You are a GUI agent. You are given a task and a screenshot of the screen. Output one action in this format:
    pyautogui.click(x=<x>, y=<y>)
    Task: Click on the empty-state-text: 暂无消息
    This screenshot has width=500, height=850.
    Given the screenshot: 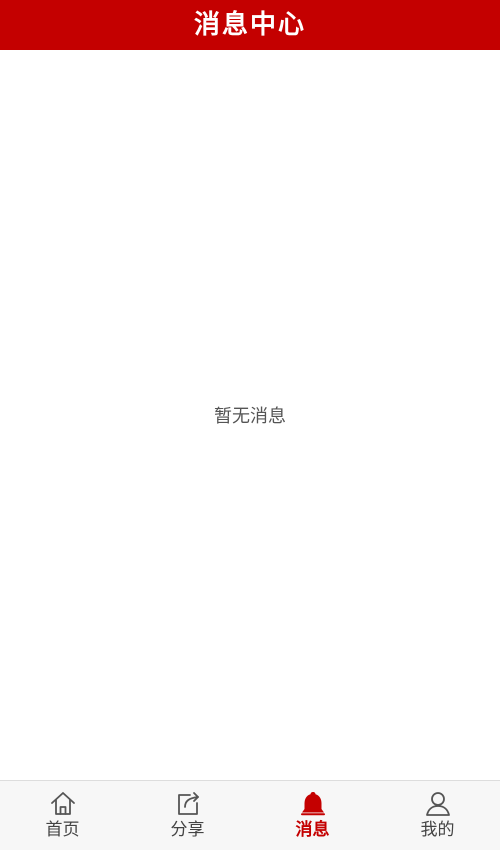 What is the action you would take?
    pyautogui.click(x=250, y=416)
    